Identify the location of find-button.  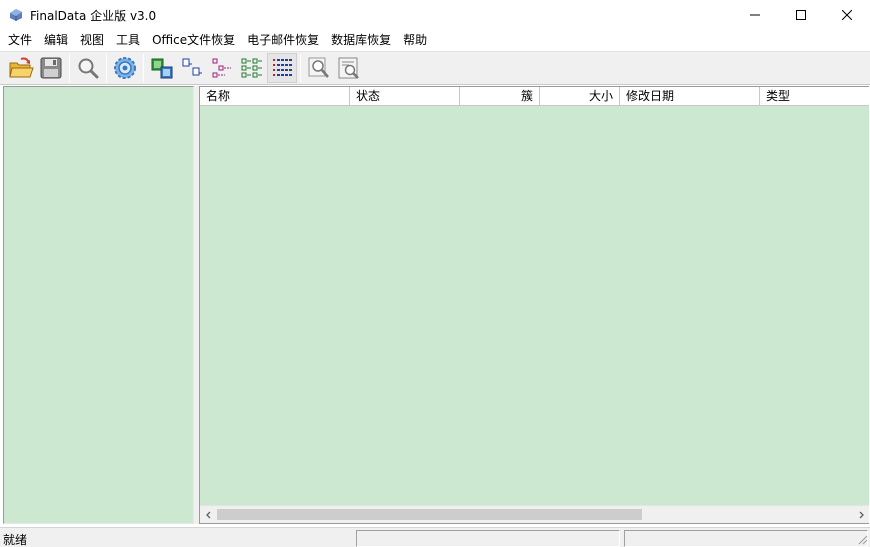
(319, 68).